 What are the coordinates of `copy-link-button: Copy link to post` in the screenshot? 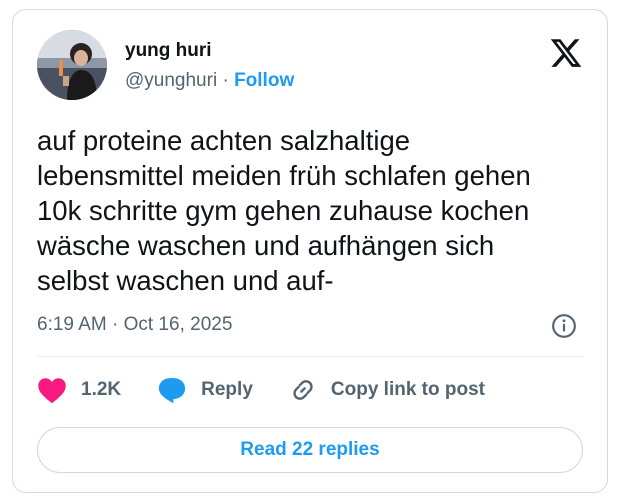 It's located at (387, 390).